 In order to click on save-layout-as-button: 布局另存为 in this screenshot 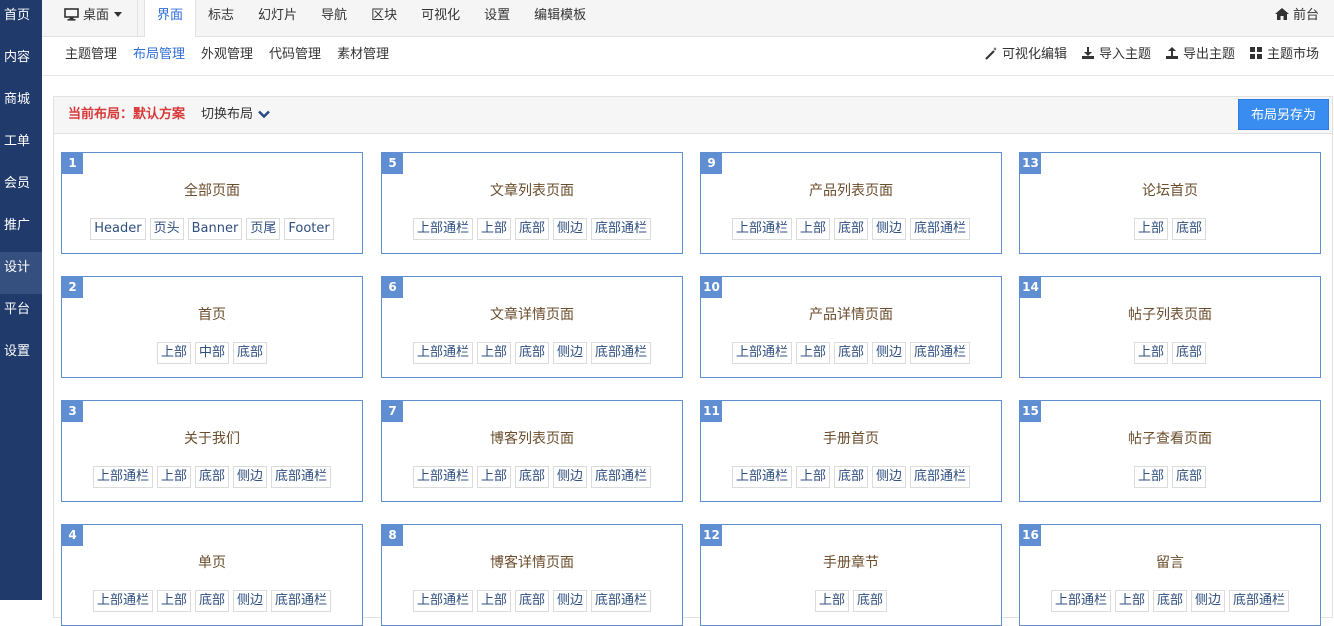, I will do `click(1283, 114)`.